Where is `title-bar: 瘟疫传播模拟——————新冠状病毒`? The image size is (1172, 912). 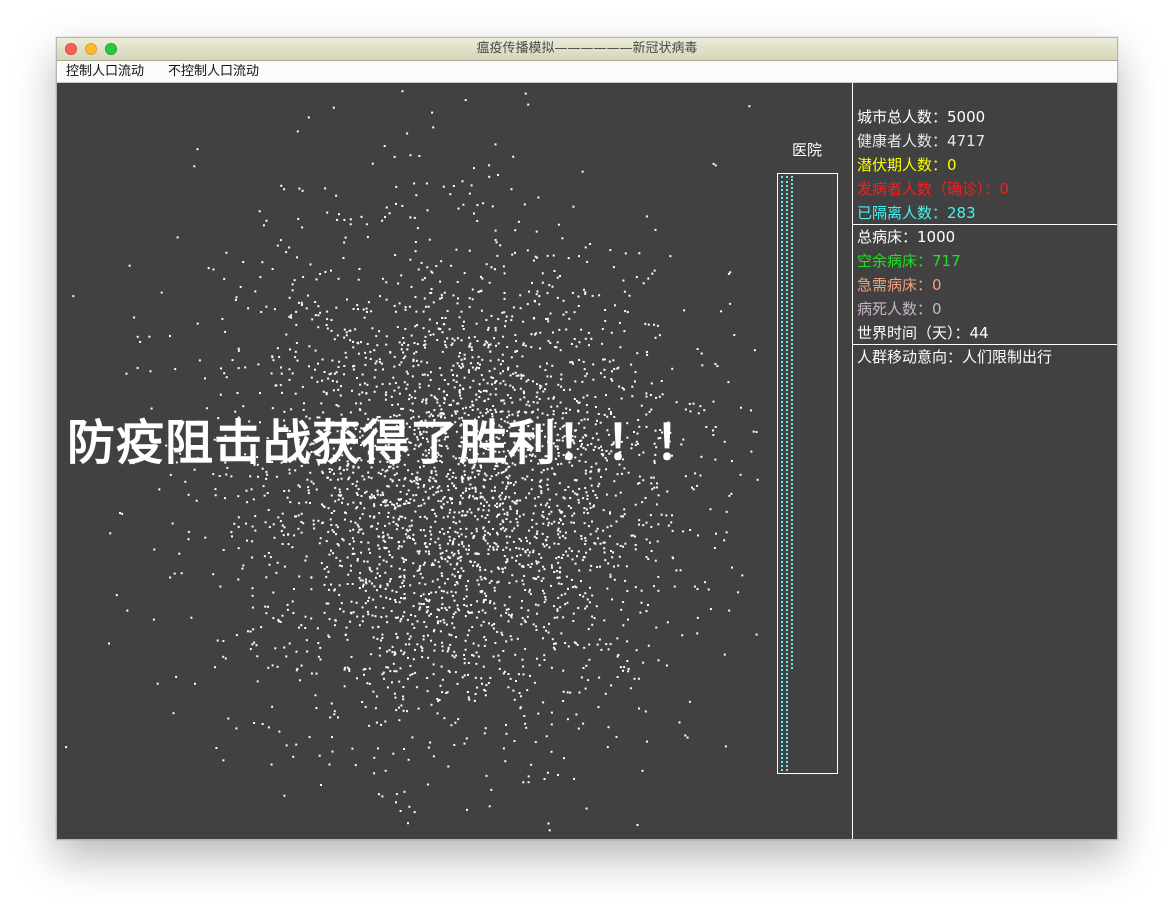
title-bar: 瘟疫传播模拟——————新冠状病毒 is located at coordinates (587, 49).